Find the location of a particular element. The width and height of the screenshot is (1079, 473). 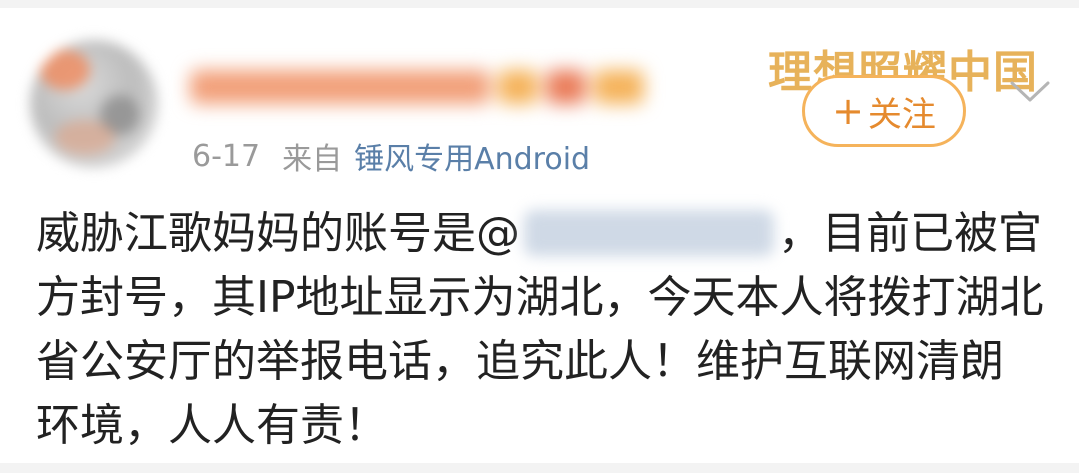

username-blur-block is located at coordinates (340, 87).